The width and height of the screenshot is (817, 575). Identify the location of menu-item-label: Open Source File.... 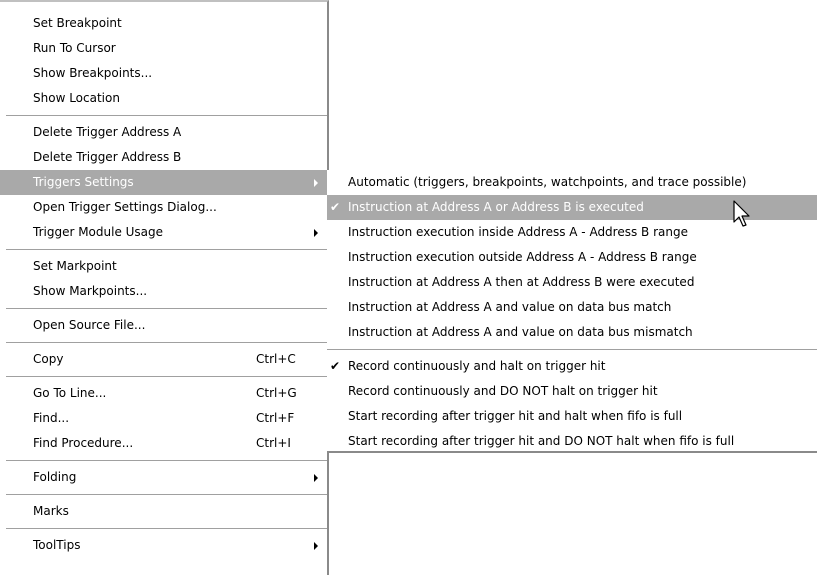
(89, 325).